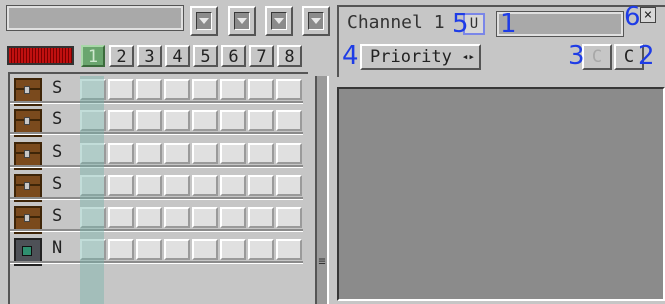  Describe the element at coordinates (93, 56) in the screenshot. I see `tab-channel-1: 1` at that location.